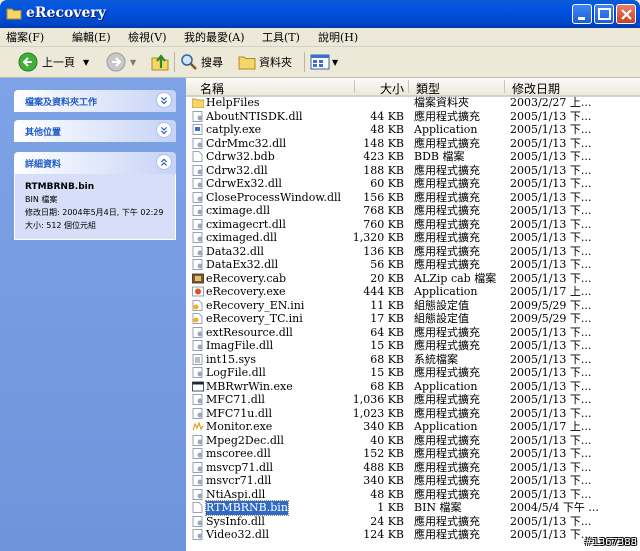 This screenshot has height=551, width=640. Describe the element at coordinates (536, 88) in the screenshot. I see `column-date: 修改日期` at that location.